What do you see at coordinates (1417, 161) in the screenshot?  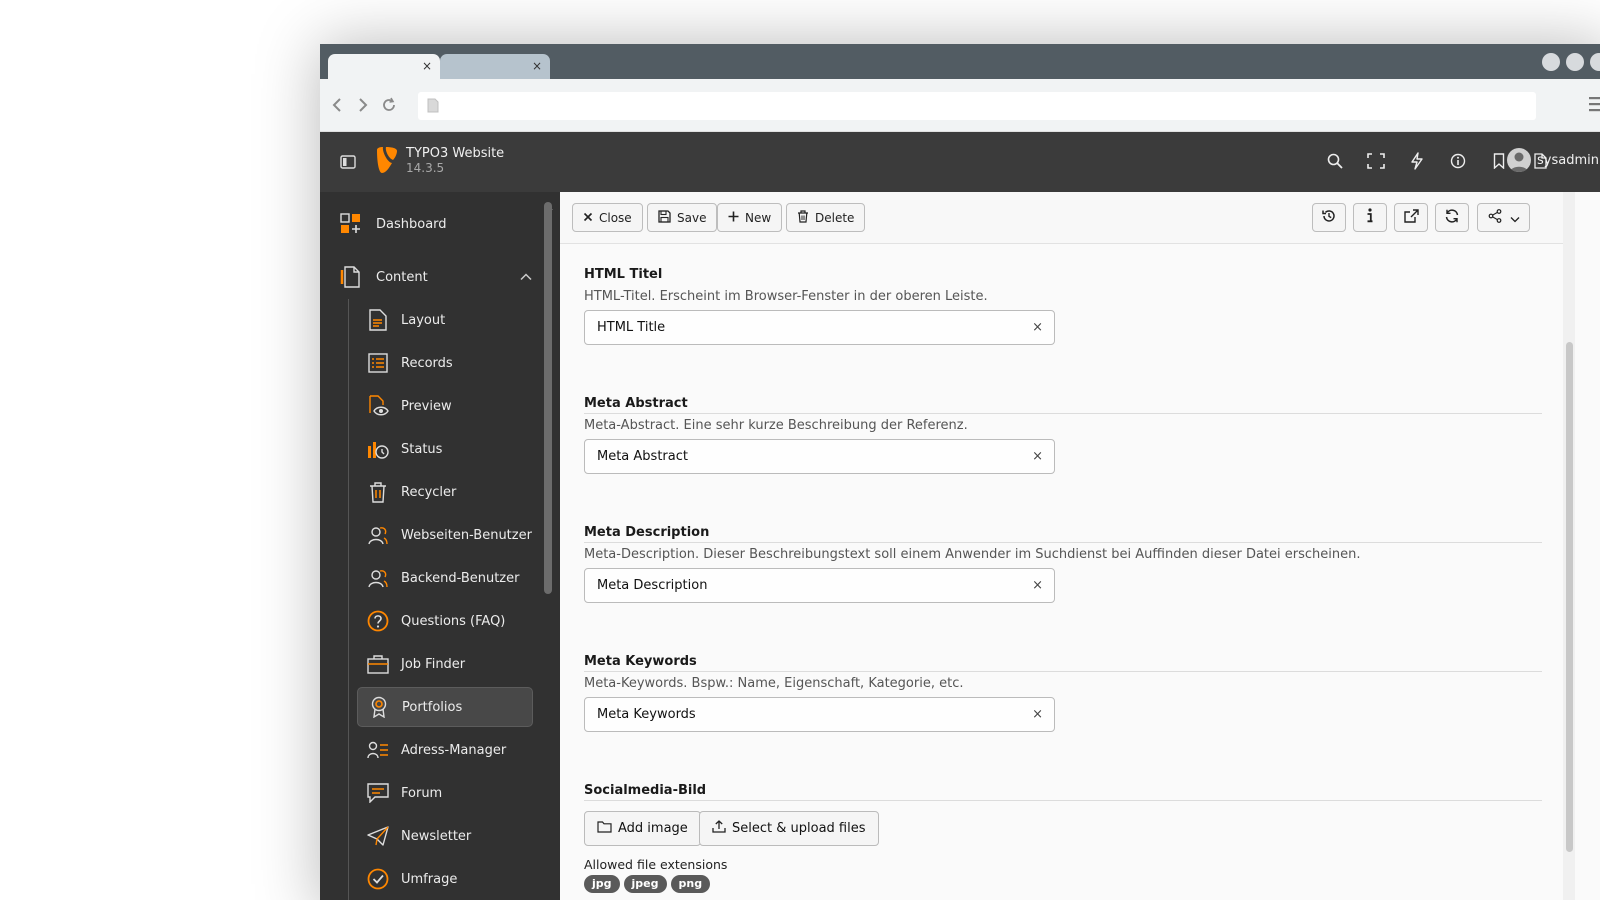 I see `flash-icon` at bounding box center [1417, 161].